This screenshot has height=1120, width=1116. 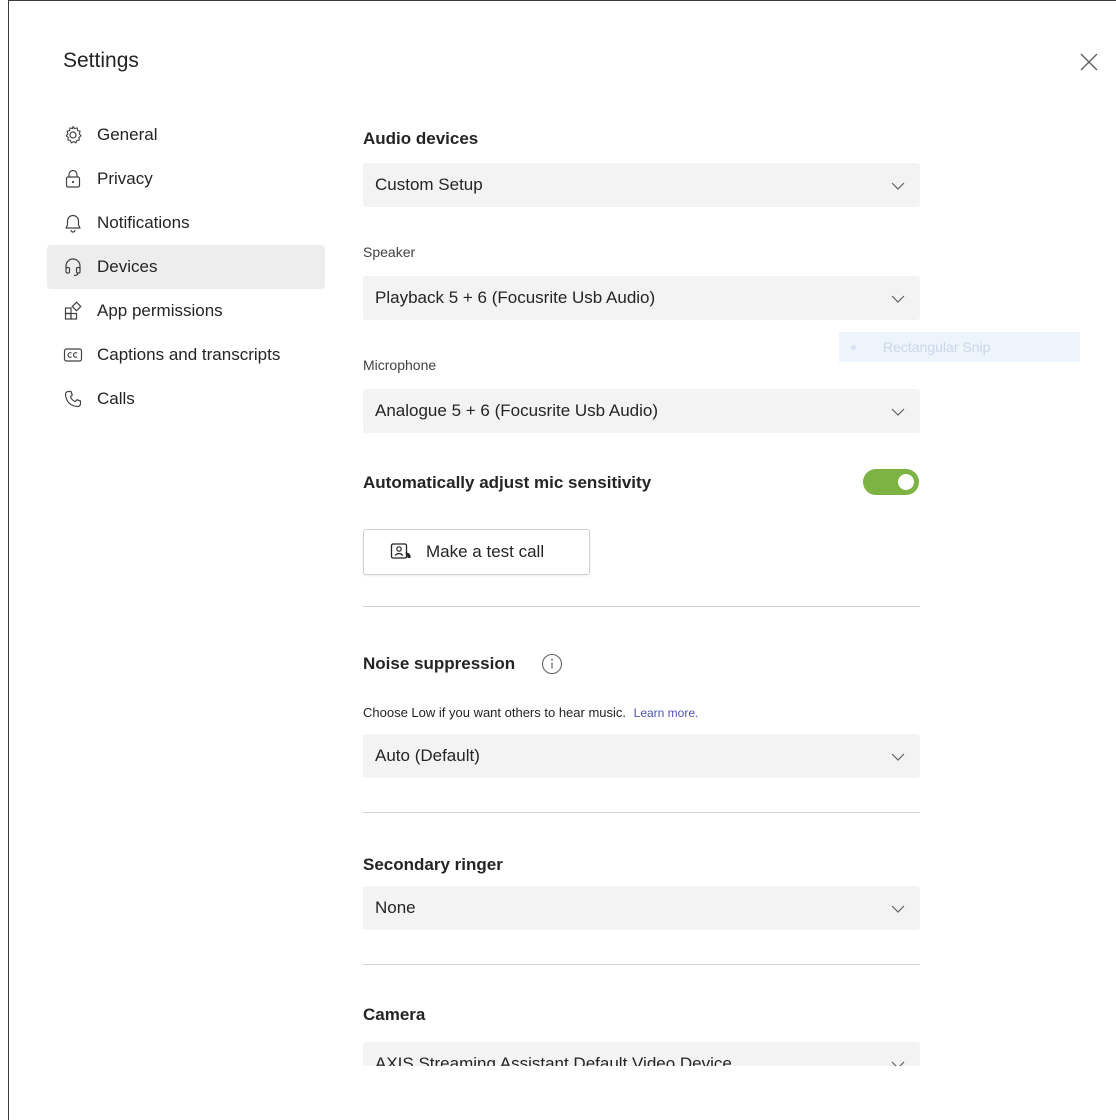 What do you see at coordinates (186, 399) in the screenshot?
I see `nav-item-calls: Calls` at bounding box center [186, 399].